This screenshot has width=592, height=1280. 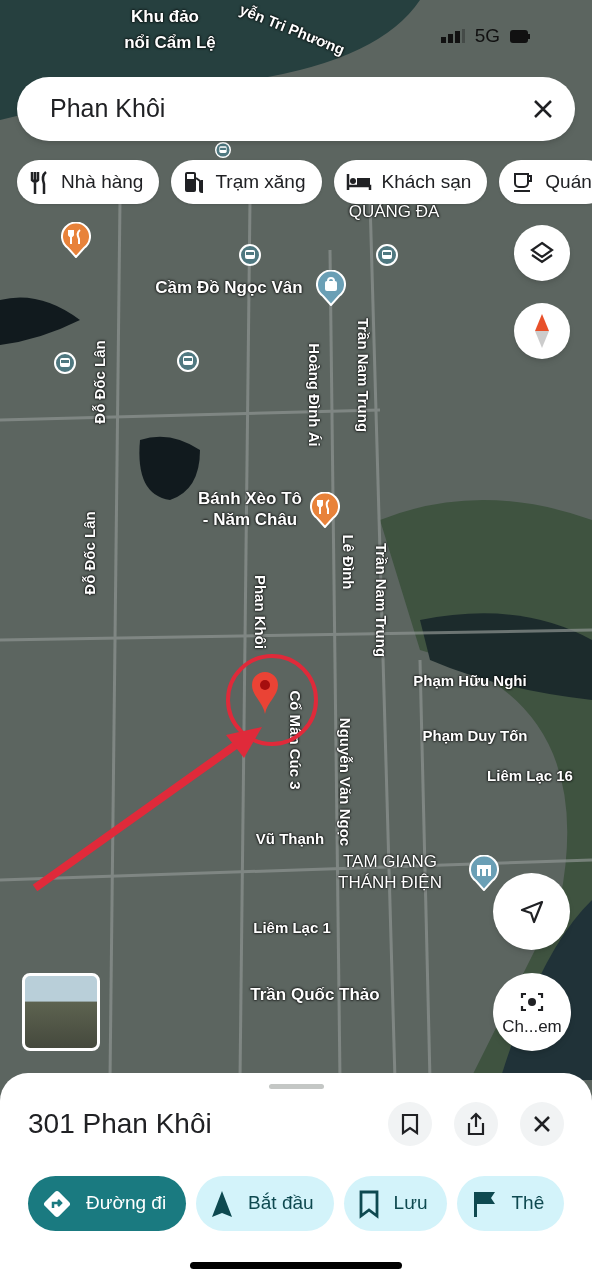 I want to click on drag-handle, so click(x=296, y=1086).